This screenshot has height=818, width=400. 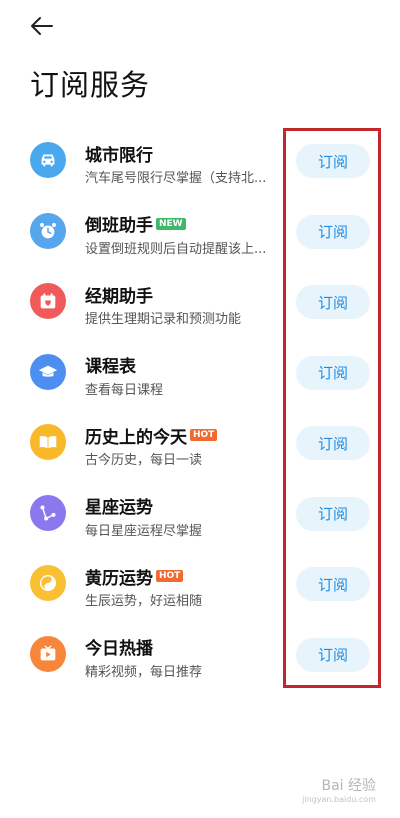 What do you see at coordinates (171, 223) in the screenshot?
I see `new-badge: NEW` at bounding box center [171, 223].